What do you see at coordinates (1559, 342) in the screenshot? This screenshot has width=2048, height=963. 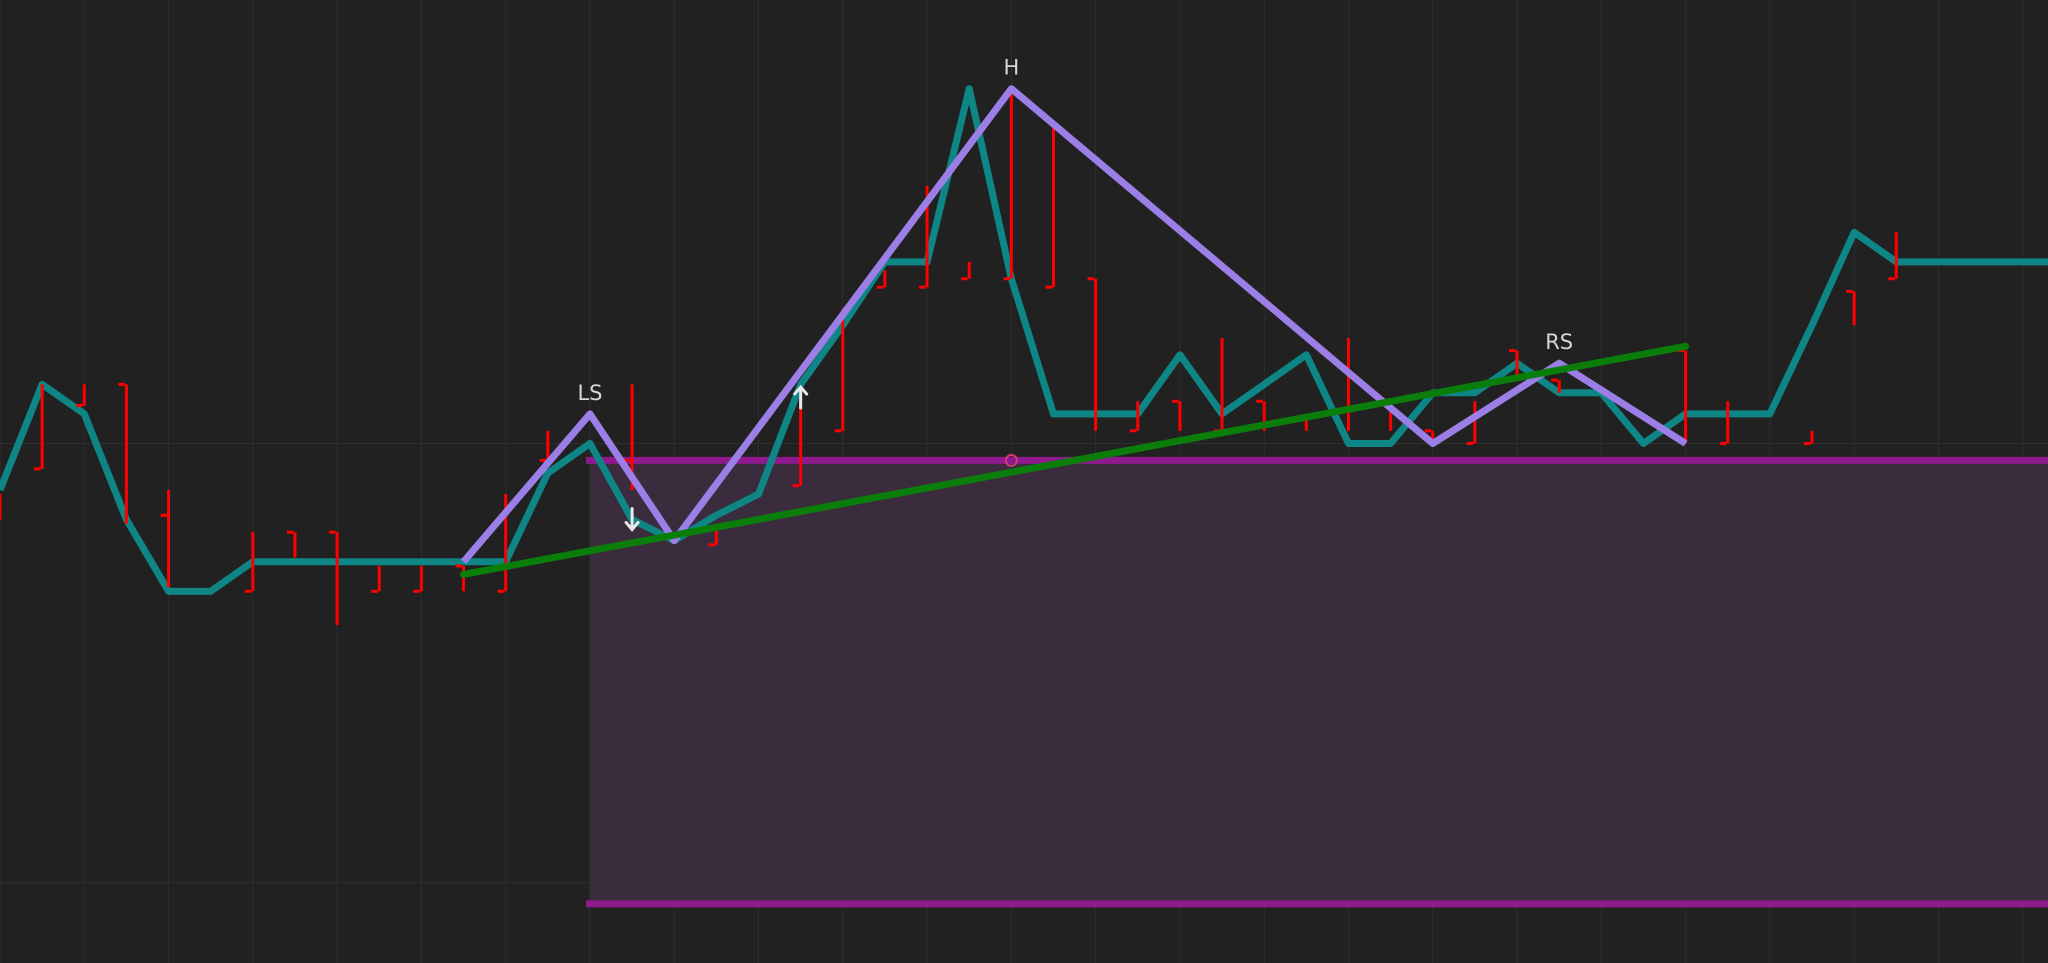 I see `pattern-label-rs: RS` at bounding box center [1559, 342].